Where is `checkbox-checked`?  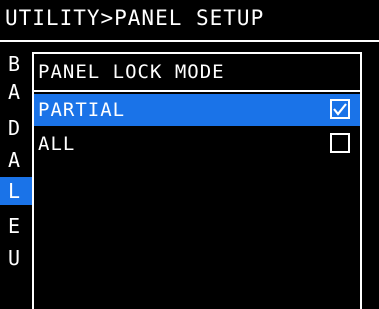 checkbox-checked is located at coordinates (340, 109).